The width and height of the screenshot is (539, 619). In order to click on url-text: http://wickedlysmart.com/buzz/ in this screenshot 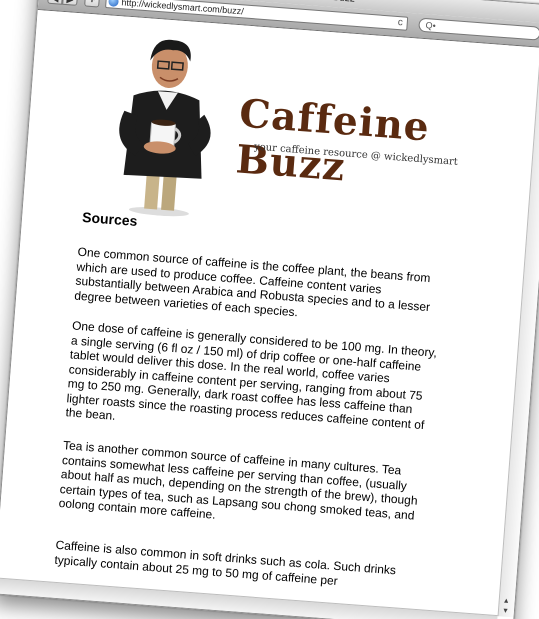, I will do `click(183, 8)`.